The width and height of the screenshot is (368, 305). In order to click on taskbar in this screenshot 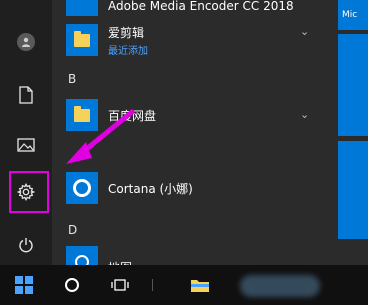, I will do `click(184, 285)`.